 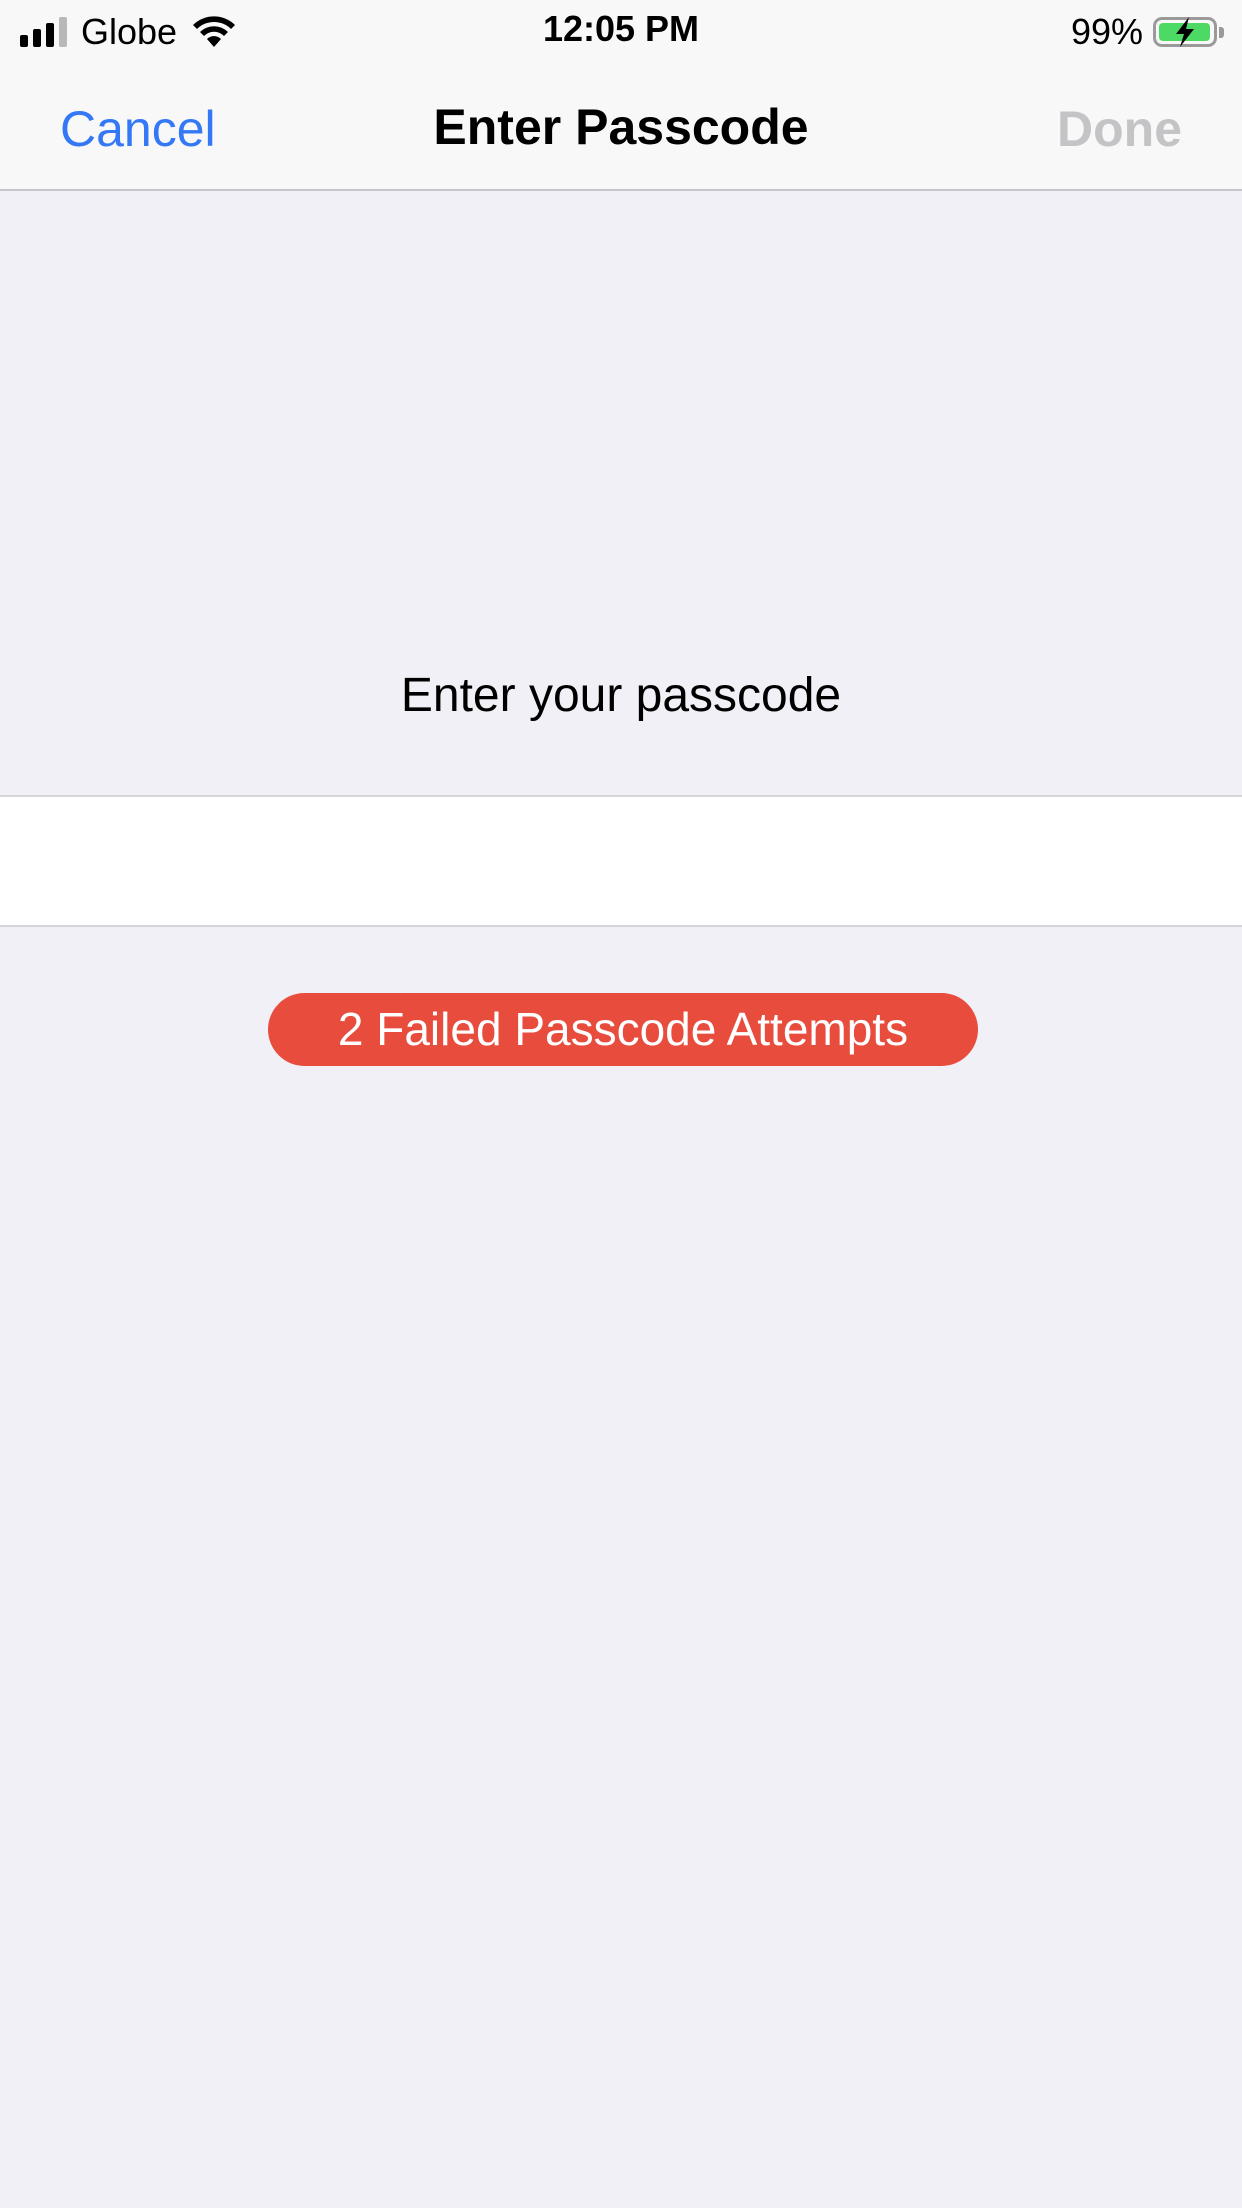 What do you see at coordinates (621, 125) in the screenshot?
I see `navigation-bar: Cancel Enter Passcode Done` at bounding box center [621, 125].